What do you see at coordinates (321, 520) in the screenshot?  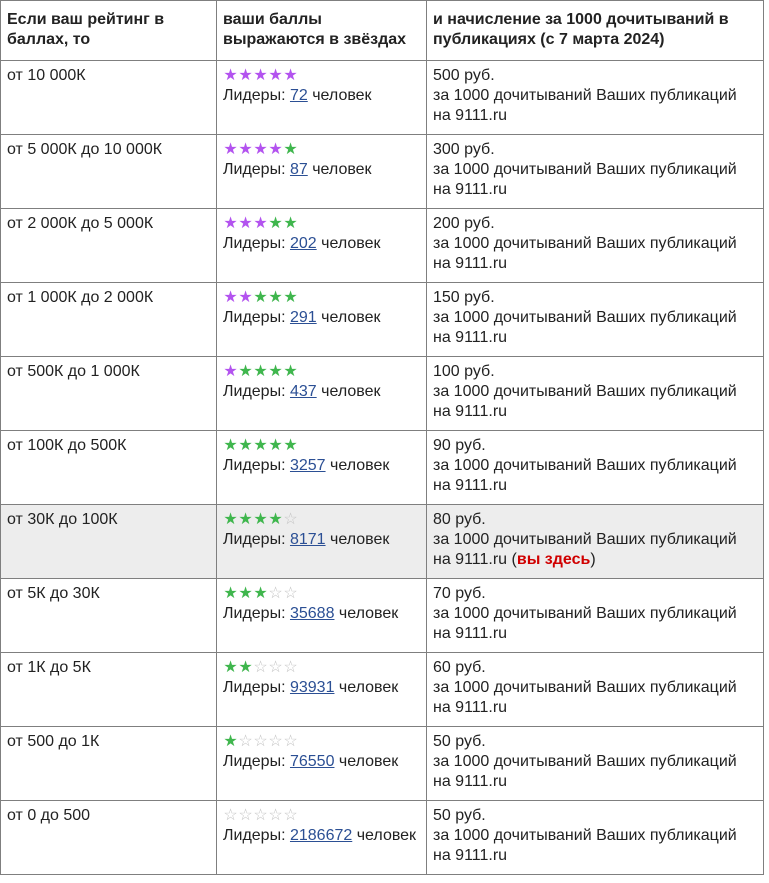 I see `star-rating: ★★★★☆` at bounding box center [321, 520].